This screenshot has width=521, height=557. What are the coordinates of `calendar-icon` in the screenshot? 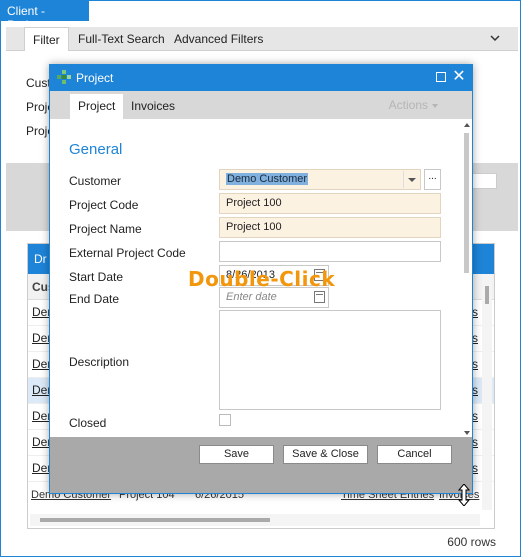 It's located at (319, 297).